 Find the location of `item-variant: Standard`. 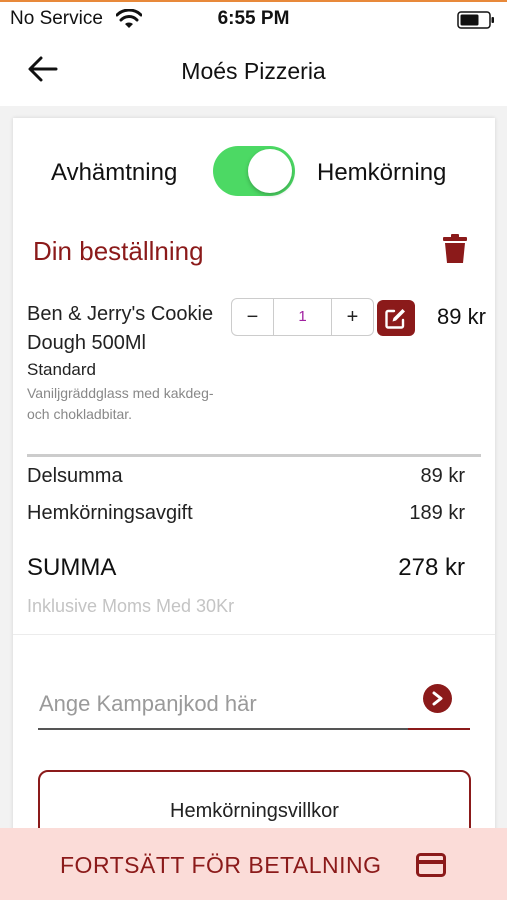

item-variant: Standard is located at coordinates (61, 369).